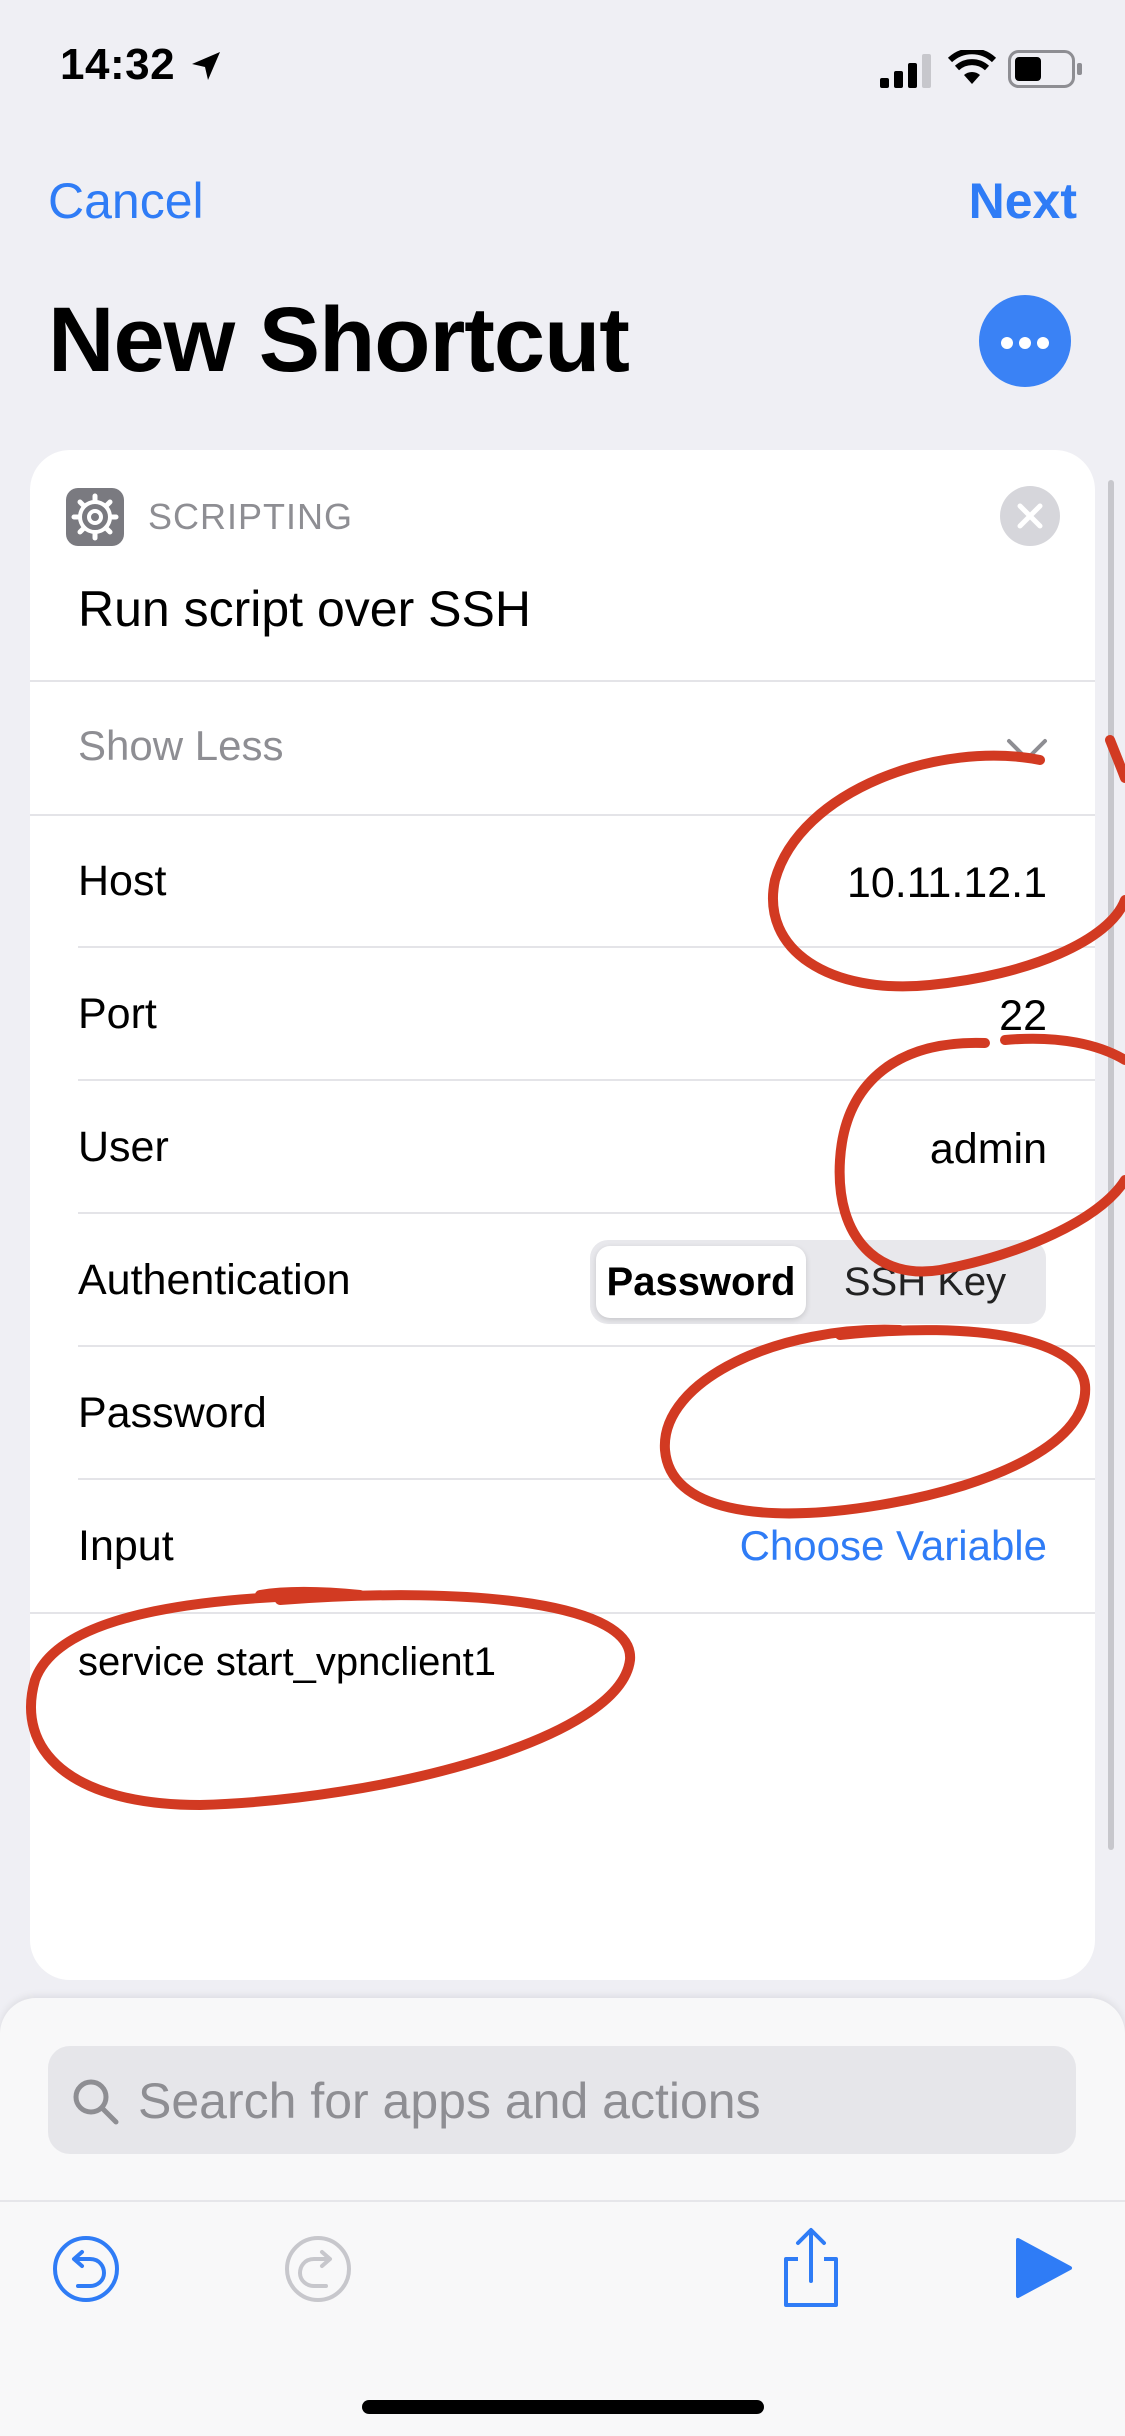 The image size is (1125, 2436). Describe the element at coordinates (1023, 201) in the screenshot. I see `next-button: Next` at that location.